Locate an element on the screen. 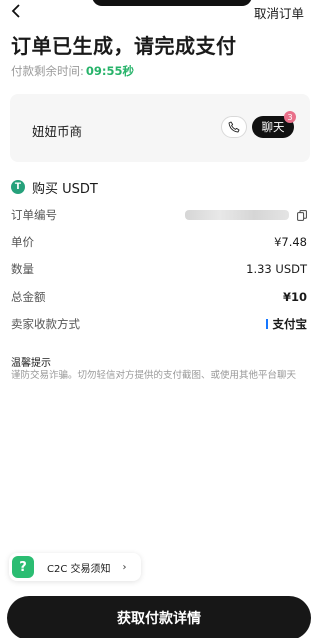  back-button is located at coordinates (16, 11).